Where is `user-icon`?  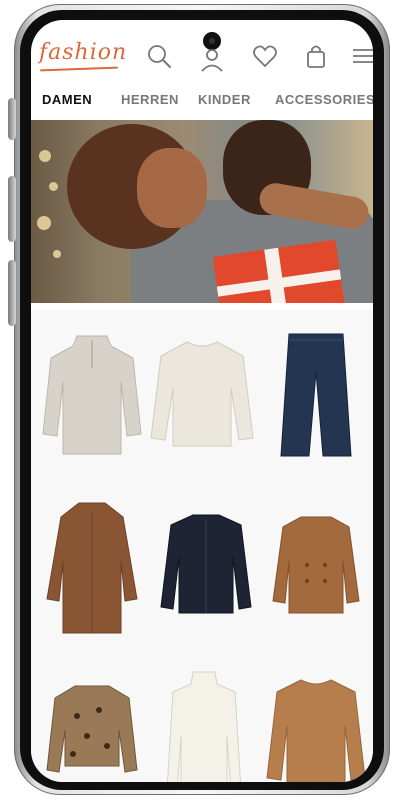 user-icon is located at coordinates (212, 60).